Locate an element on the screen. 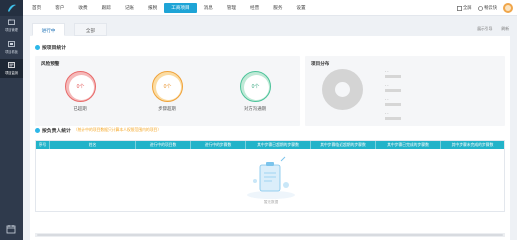 The width and height of the screenshot is (517, 240). section-title-text: 按项目统计 is located at coordinates (54, 48).